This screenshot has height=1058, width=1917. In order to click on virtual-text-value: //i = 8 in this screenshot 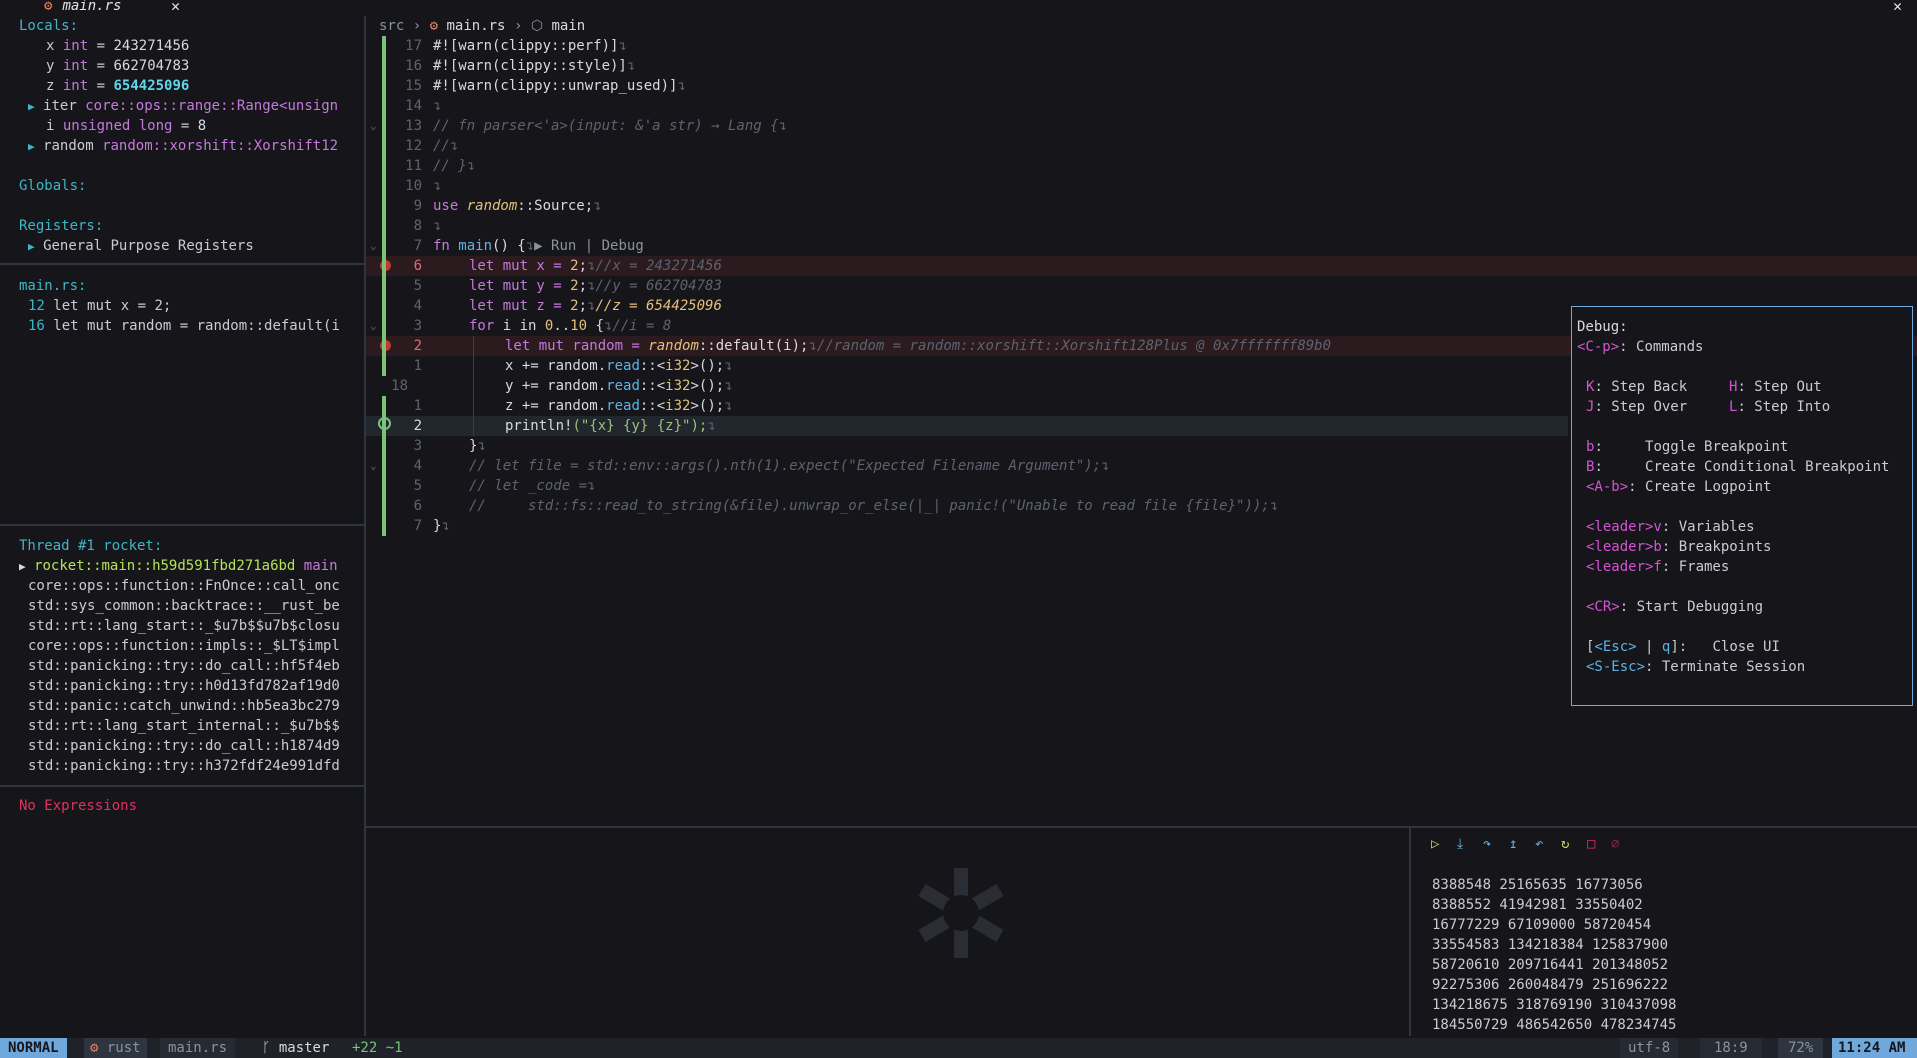, I will do `click(642, 326)`.